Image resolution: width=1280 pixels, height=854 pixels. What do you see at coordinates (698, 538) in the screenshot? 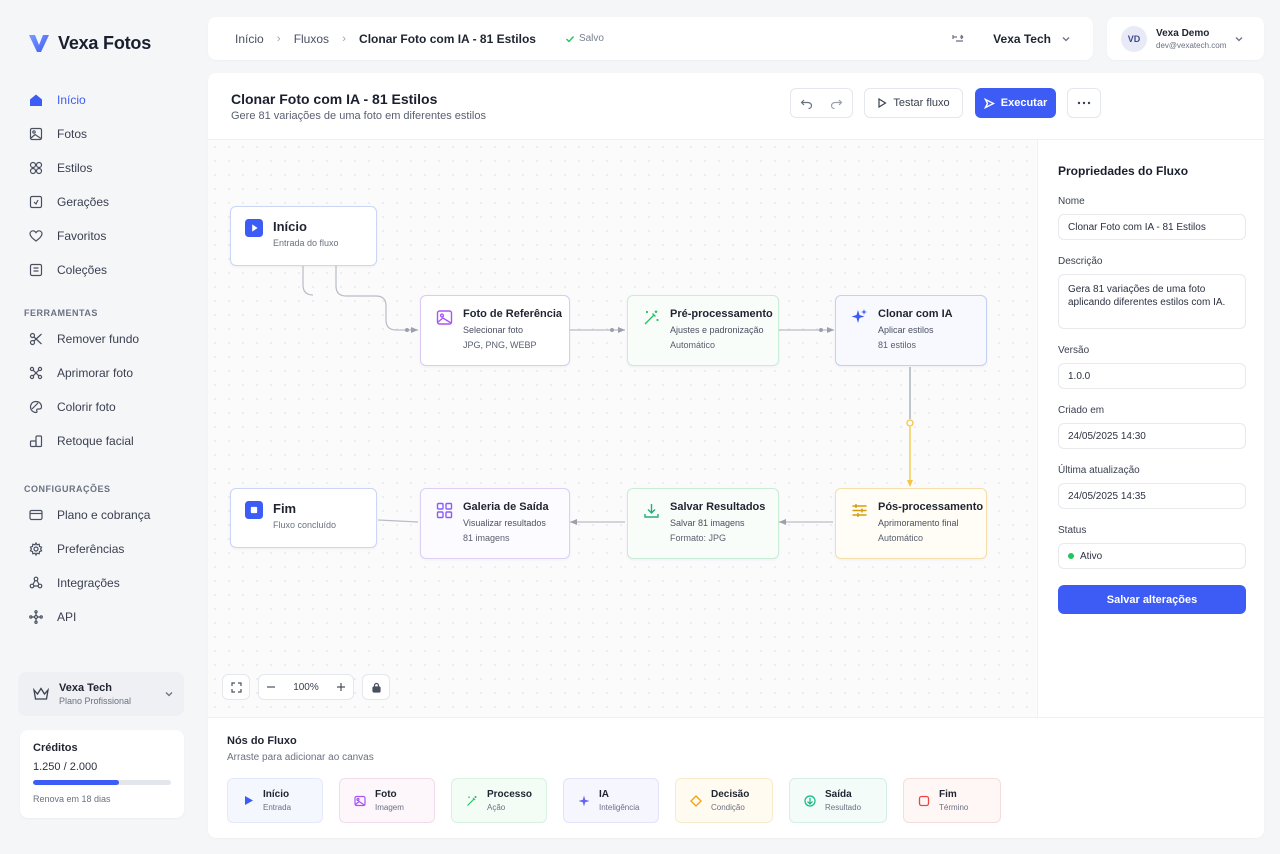
I see `node-line: Formato: JPG` at bounding box center [698, 538].